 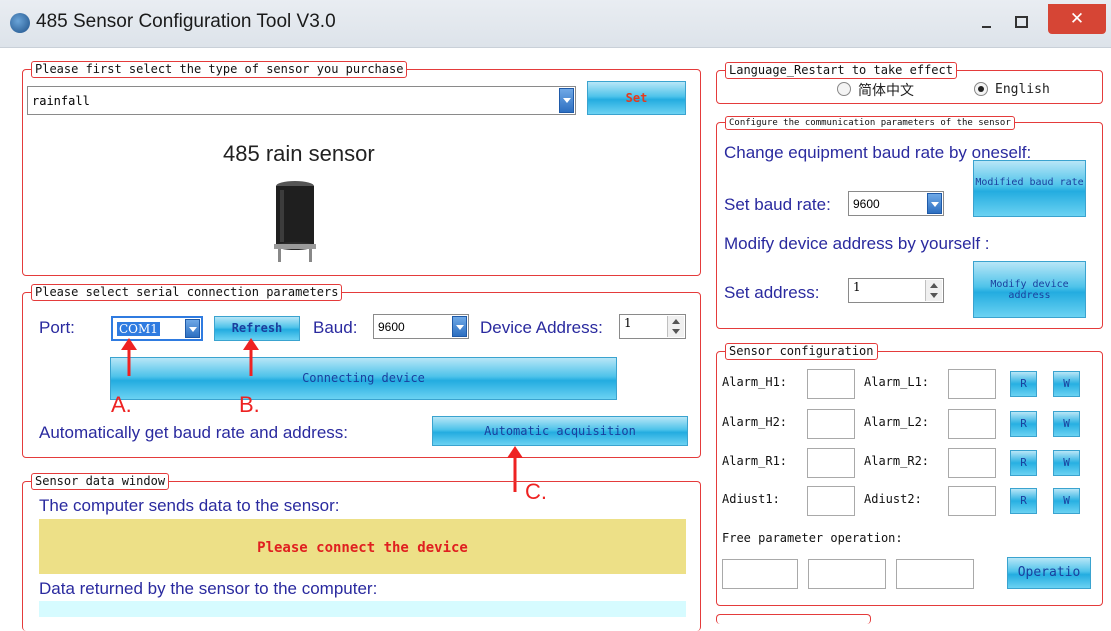 I want to click on minimize-button, so click(x=987, y=22).